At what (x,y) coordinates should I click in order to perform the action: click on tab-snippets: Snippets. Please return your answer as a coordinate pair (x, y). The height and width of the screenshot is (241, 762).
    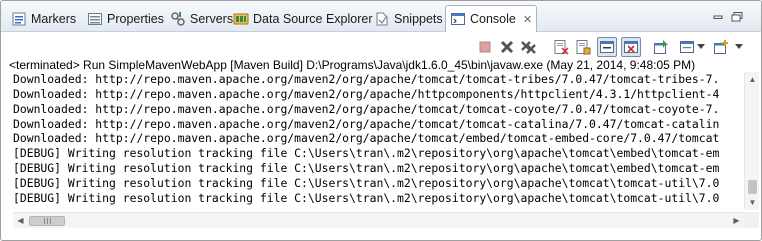
    Looking at the image, I should click on (408, 19).